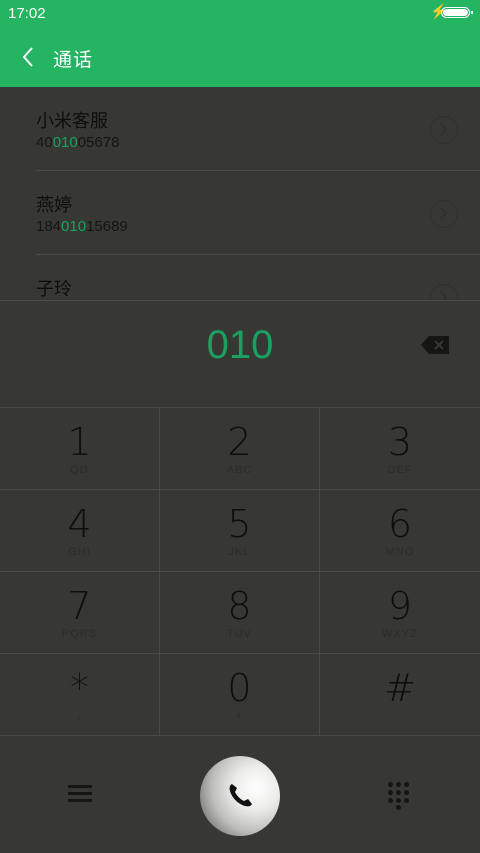  Describe the element at coordinates (457, 12) in the screenshot. I see `battery-icon` at that location.